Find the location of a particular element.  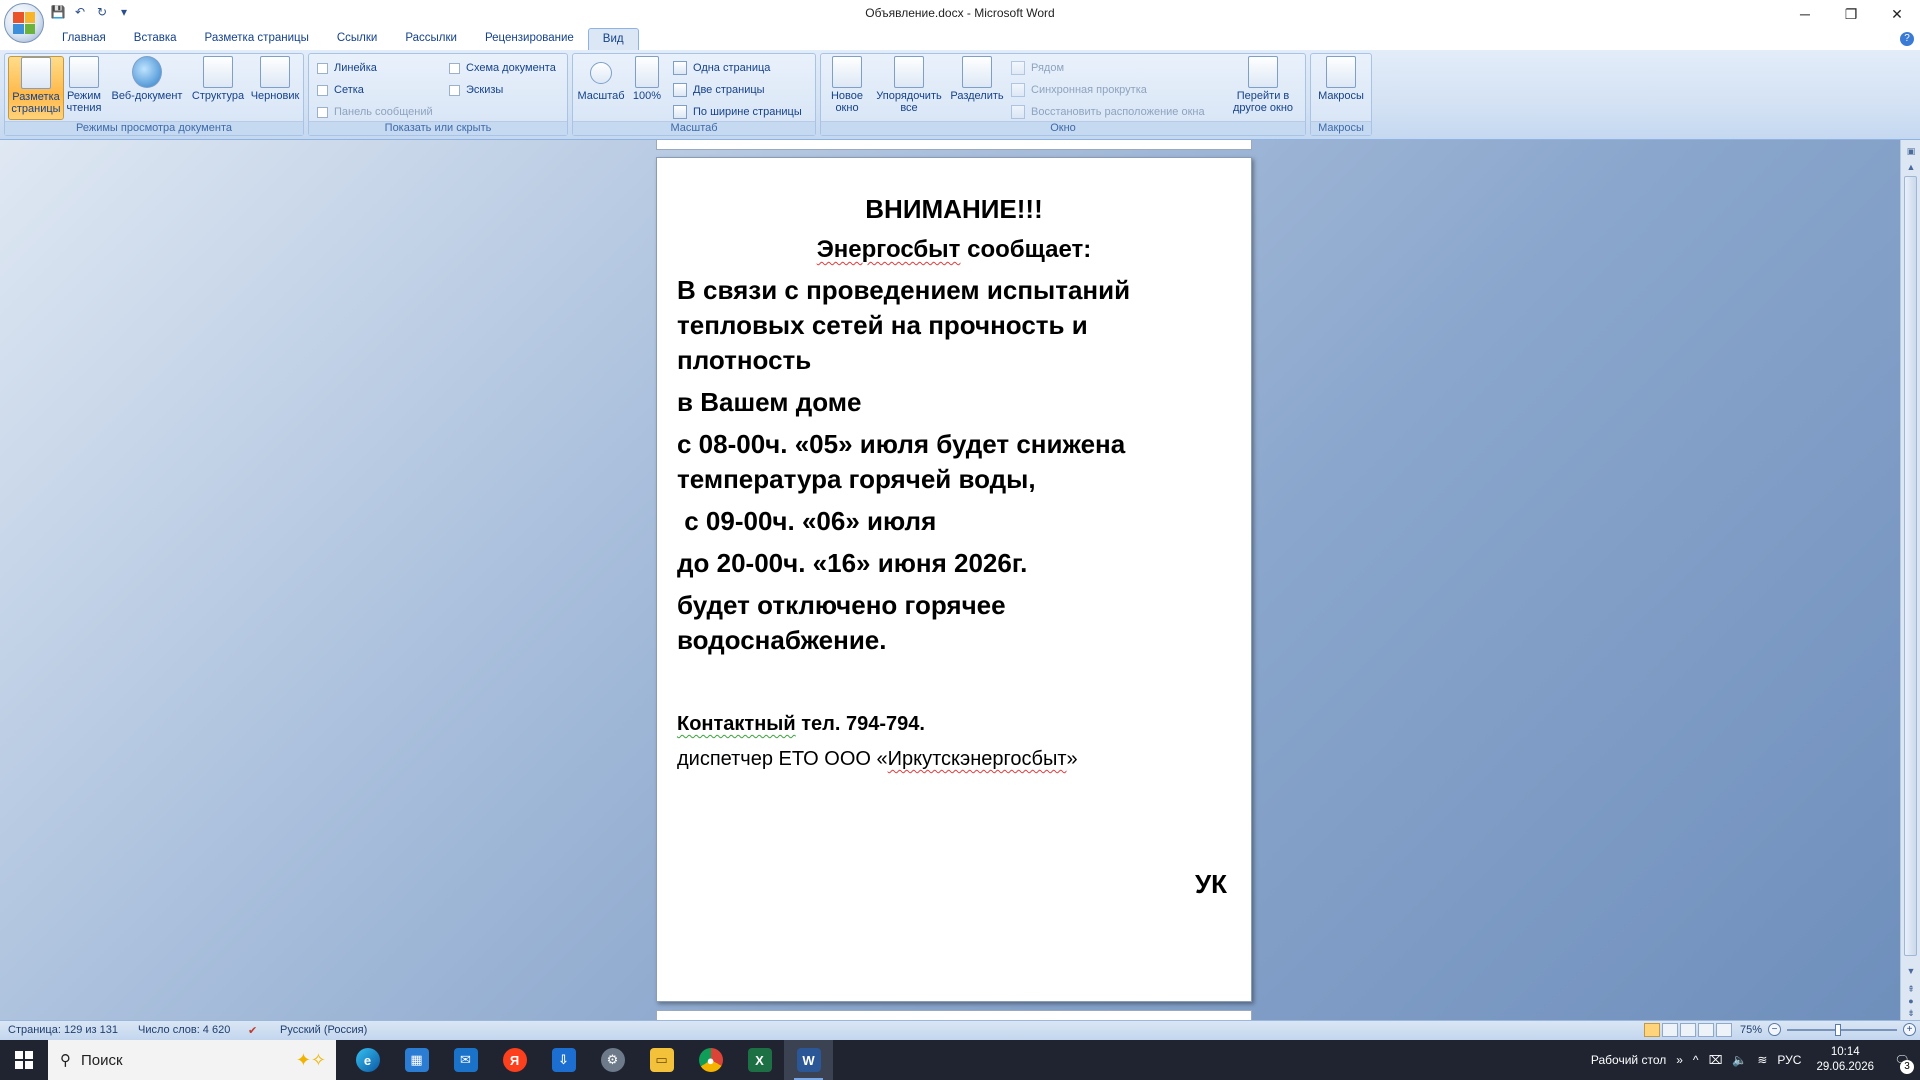

folder-icon: ▭ is located at coordinates (661, 1060).